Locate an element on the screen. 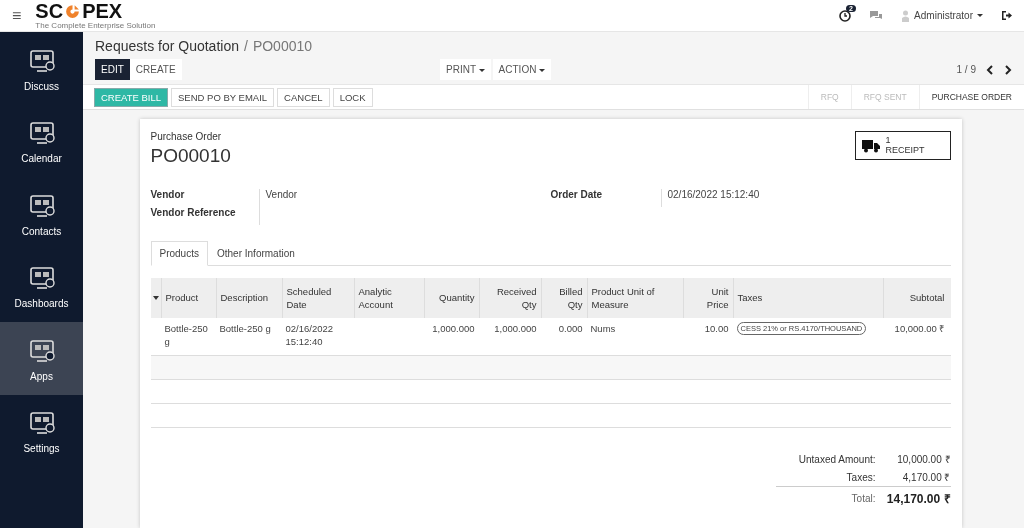 This screenshot has height=528, width=1024. dropdown-button: PRINT is located at coordinates (465, 69).